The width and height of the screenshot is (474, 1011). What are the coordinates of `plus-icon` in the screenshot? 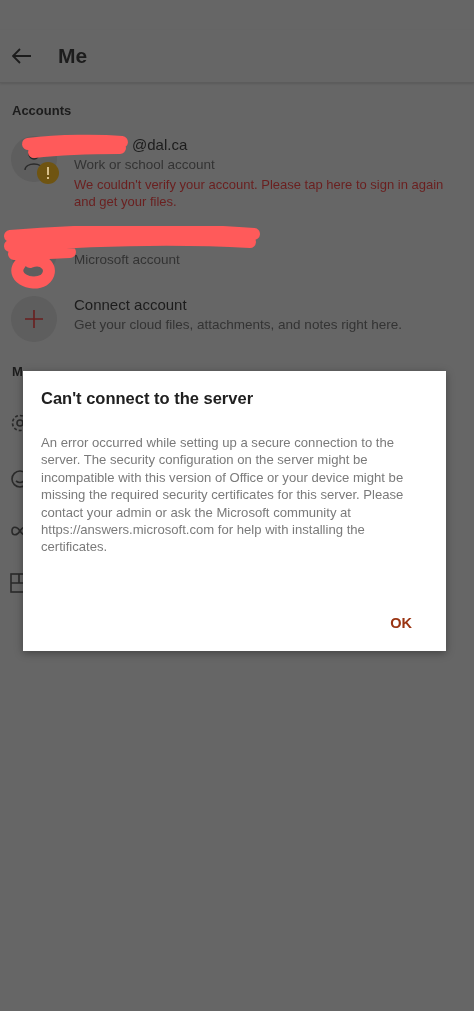 It's located at (34, 319).